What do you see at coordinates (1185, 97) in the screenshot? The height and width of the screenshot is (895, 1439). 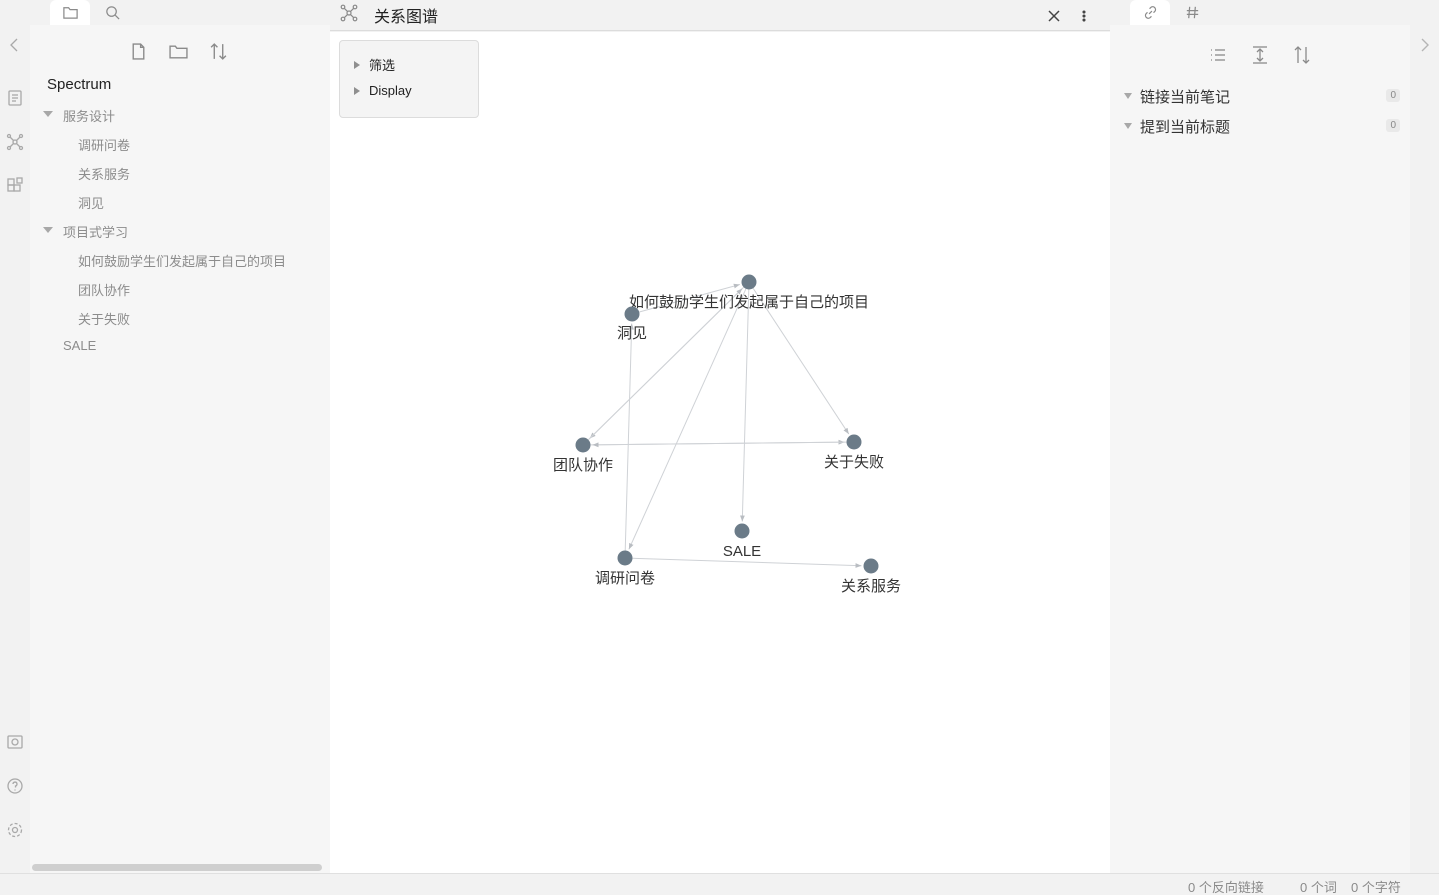 I see `linked-mentions-label: 链接当前笔记` at bounding box center [1185, 97].